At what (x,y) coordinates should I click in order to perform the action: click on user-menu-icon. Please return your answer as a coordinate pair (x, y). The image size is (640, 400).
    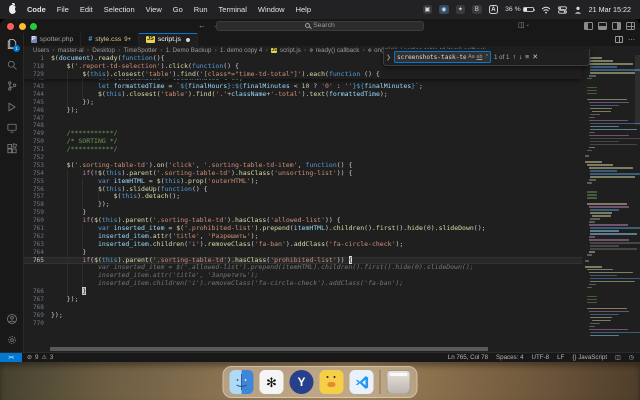
    Looking at the image, I should click on (578, 10).